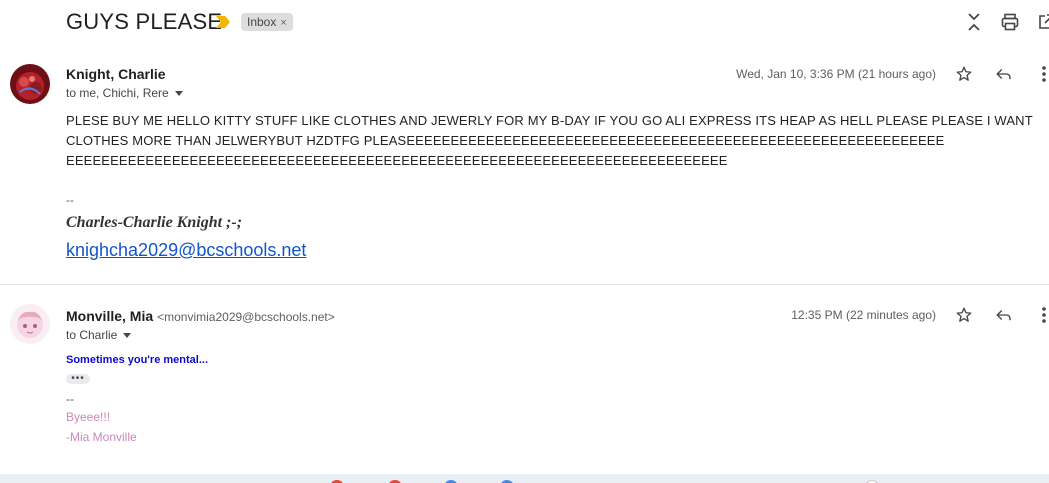 This screenshot has height=483, width=1049. What do you see at coordinates (836, 74) in the screenshot?
I see `message-timestamp: Wed, Jan 10, 3:36 PM (21 hours ago)` at bounding box center [836, 74].